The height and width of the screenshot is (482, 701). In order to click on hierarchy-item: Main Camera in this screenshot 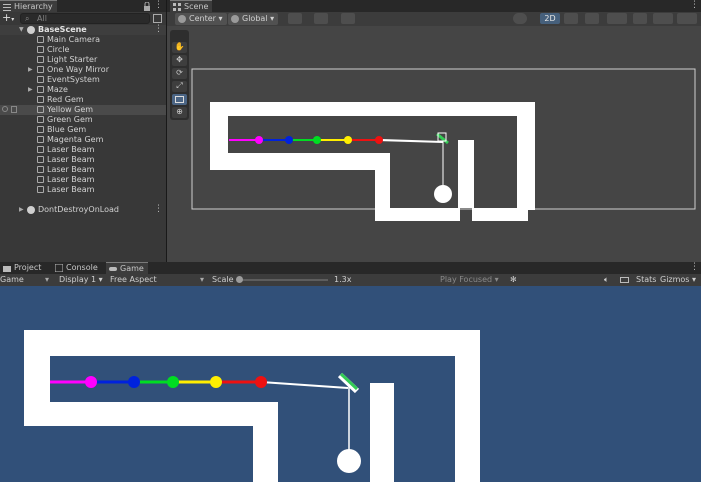, I will do `click(83, 40)`.